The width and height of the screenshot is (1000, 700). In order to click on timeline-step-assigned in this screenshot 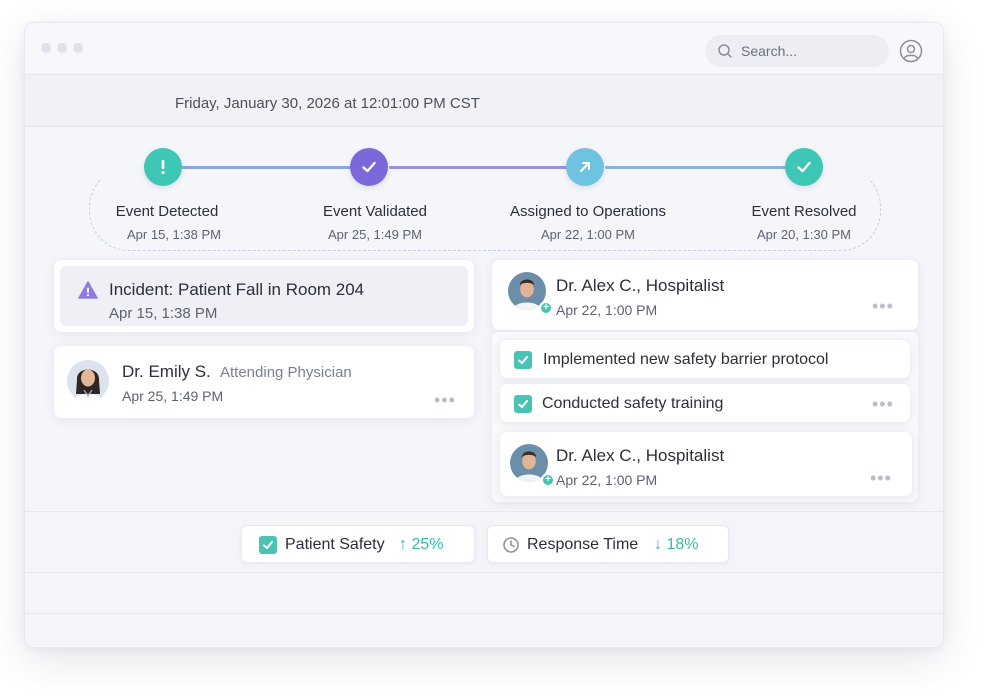, I will do `click(585, 167)`.